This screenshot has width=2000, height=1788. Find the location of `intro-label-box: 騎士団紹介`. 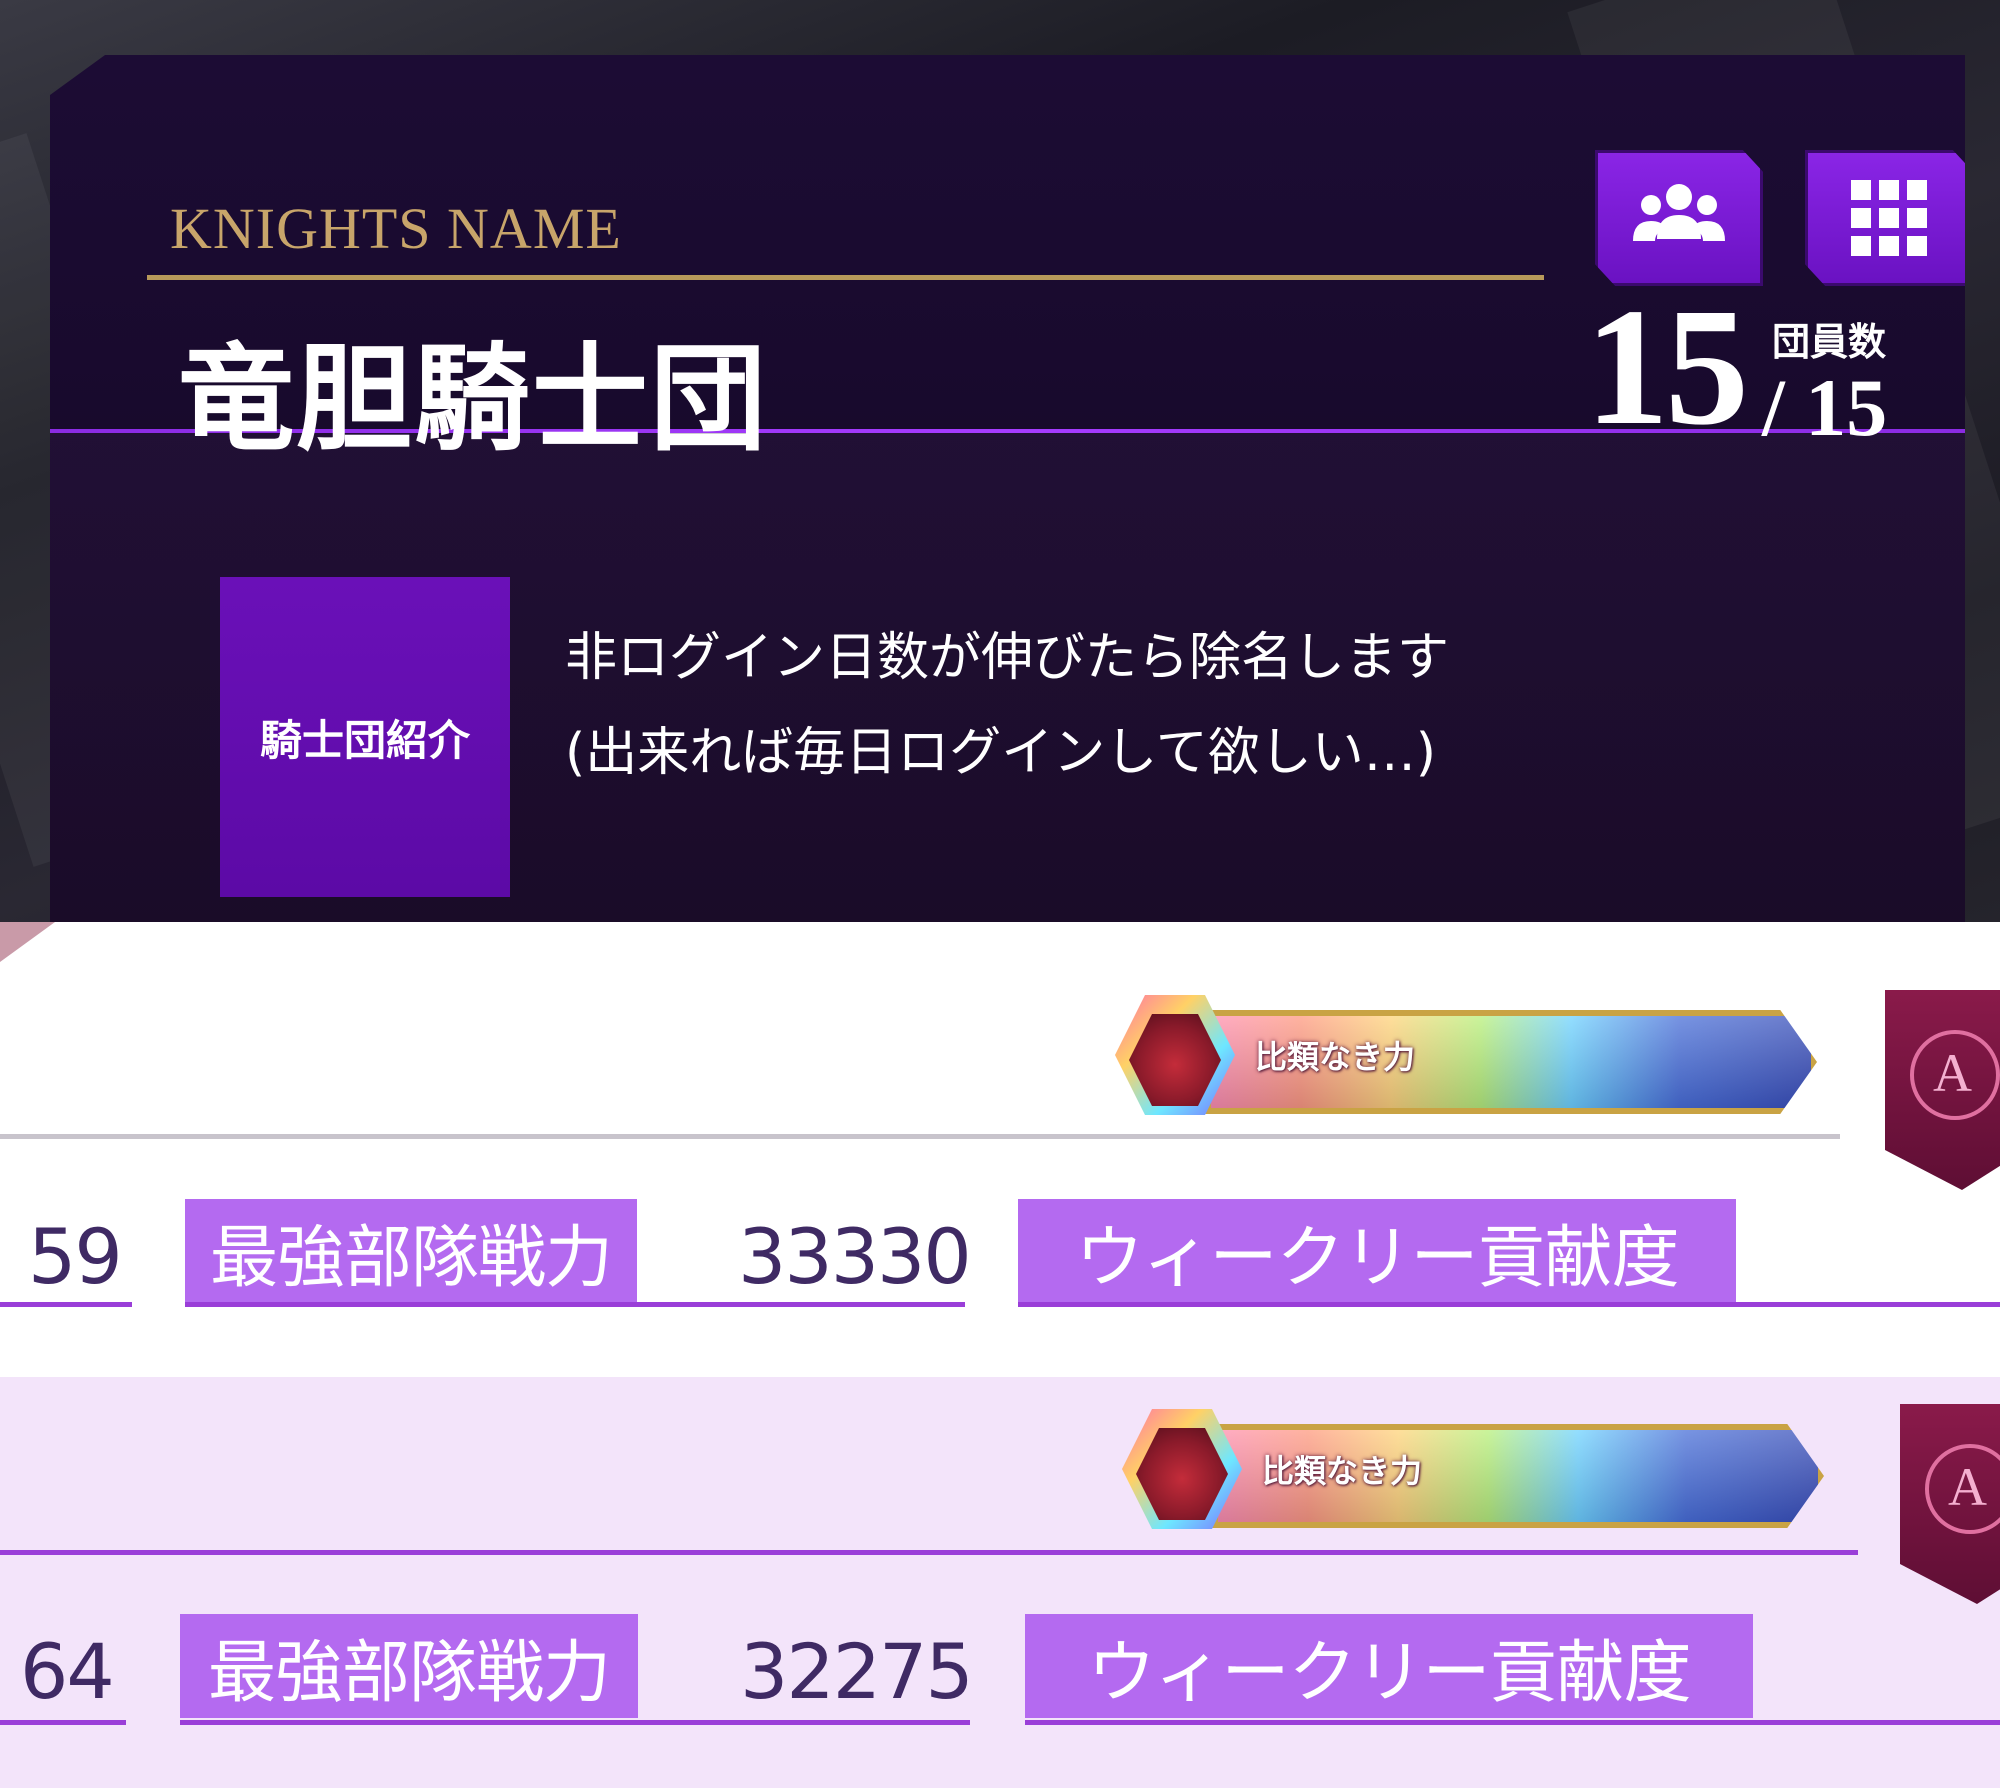

intro-label-box: 騎士団紹介 is located at coordinates (365, 737).